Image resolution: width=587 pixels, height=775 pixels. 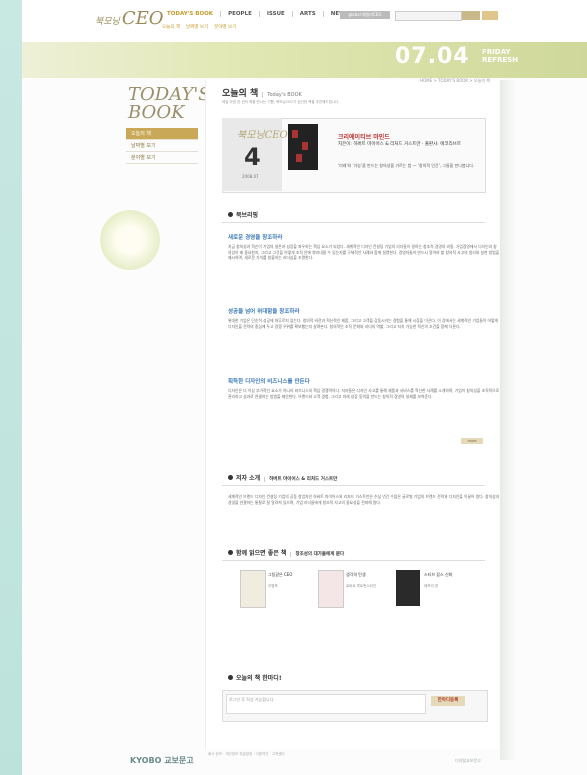 I want to click on book-day: 4, so click(x=252, y=157).